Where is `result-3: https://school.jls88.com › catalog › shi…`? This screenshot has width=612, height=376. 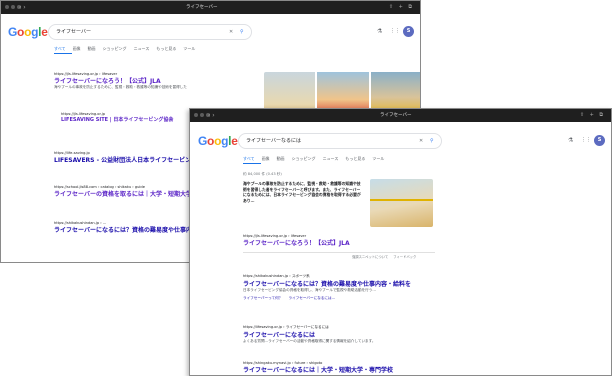 result-3: https://school.jls88.com › catalog › shi… is located at coordinates (123, 191).